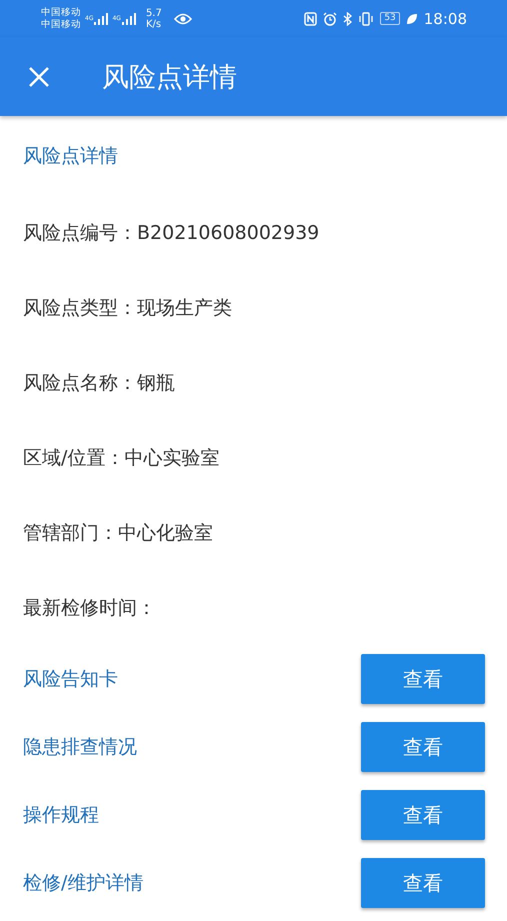  What do you see at coordinates (169, 77) in the screenshot?
I see `page-title: 风险点详情` at bounding box center [169, 77].